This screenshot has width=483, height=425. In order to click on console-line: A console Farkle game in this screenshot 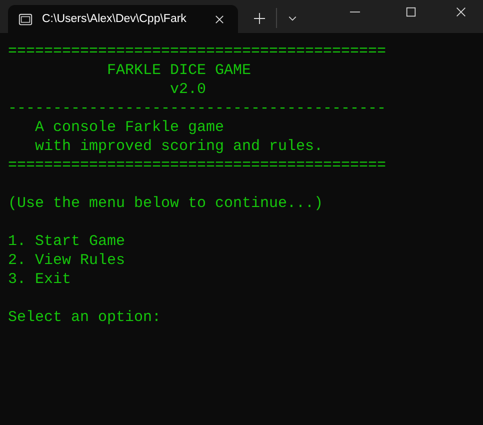, I will do `click(130, 127)`.